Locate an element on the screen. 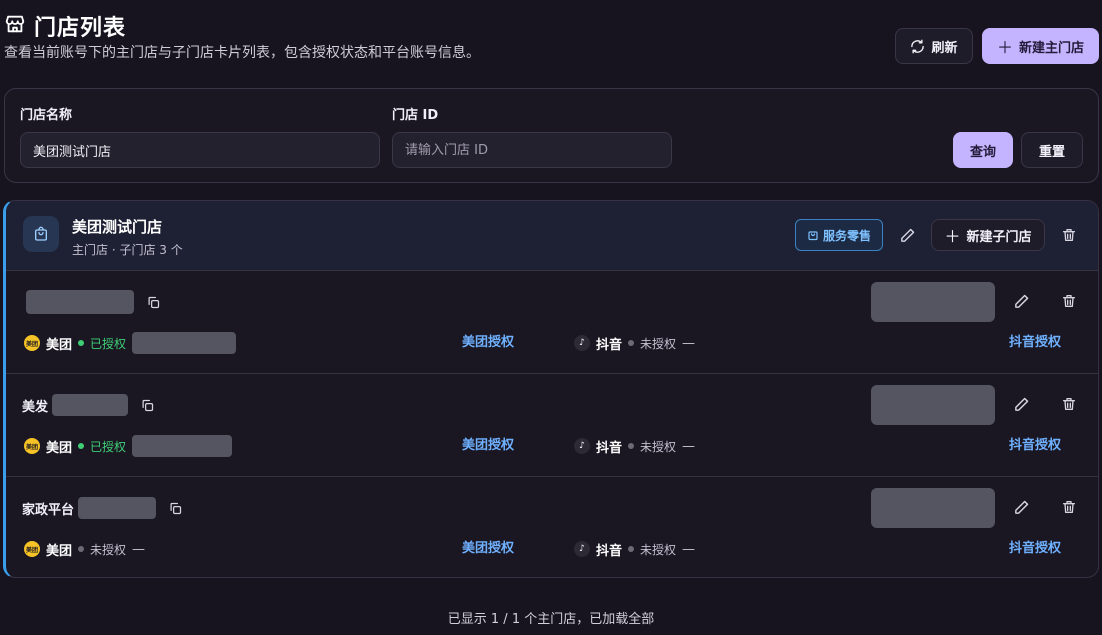 The image size is (1102, 635). filter-panel: 门店名称 门店 ID 查询 重置 is located at coordinates (551, 135).